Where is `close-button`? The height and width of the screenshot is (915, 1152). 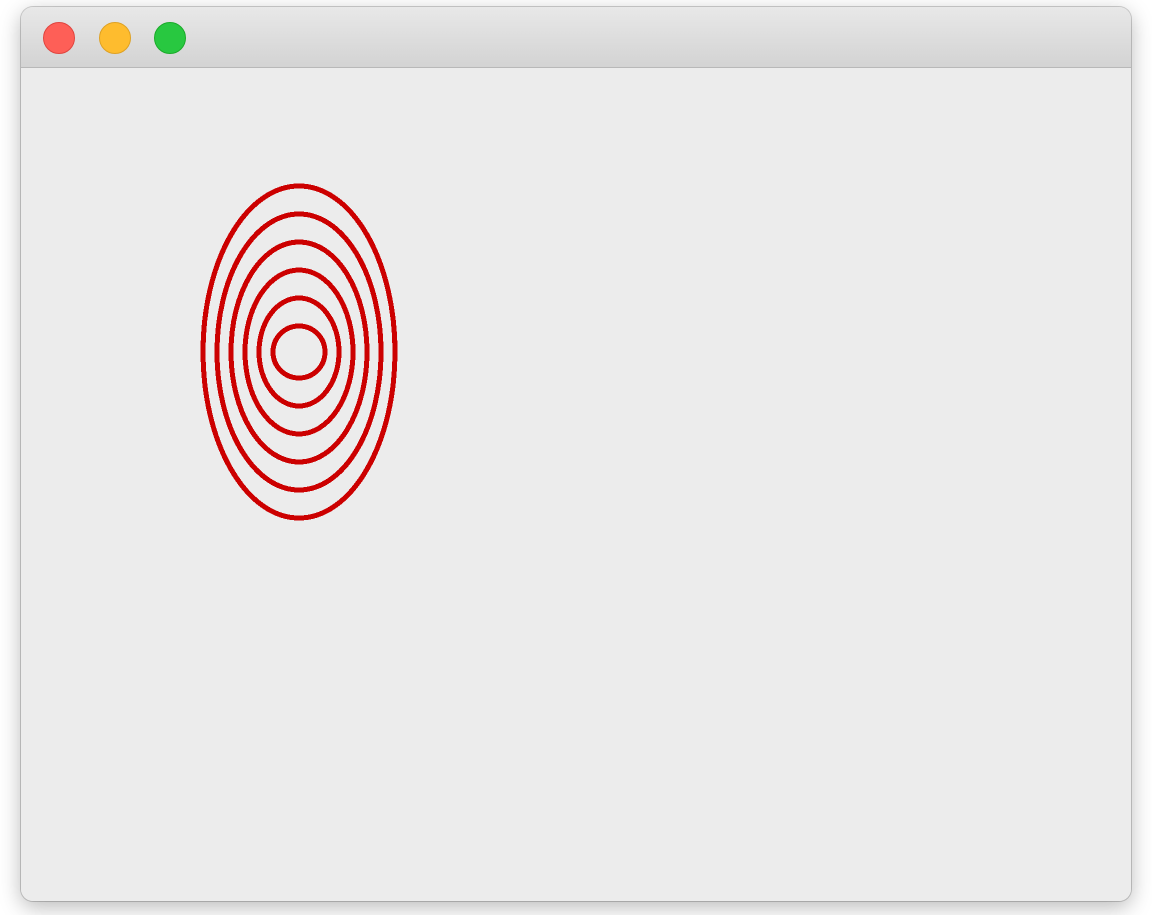
close-button is located at coordinates (59, 38).